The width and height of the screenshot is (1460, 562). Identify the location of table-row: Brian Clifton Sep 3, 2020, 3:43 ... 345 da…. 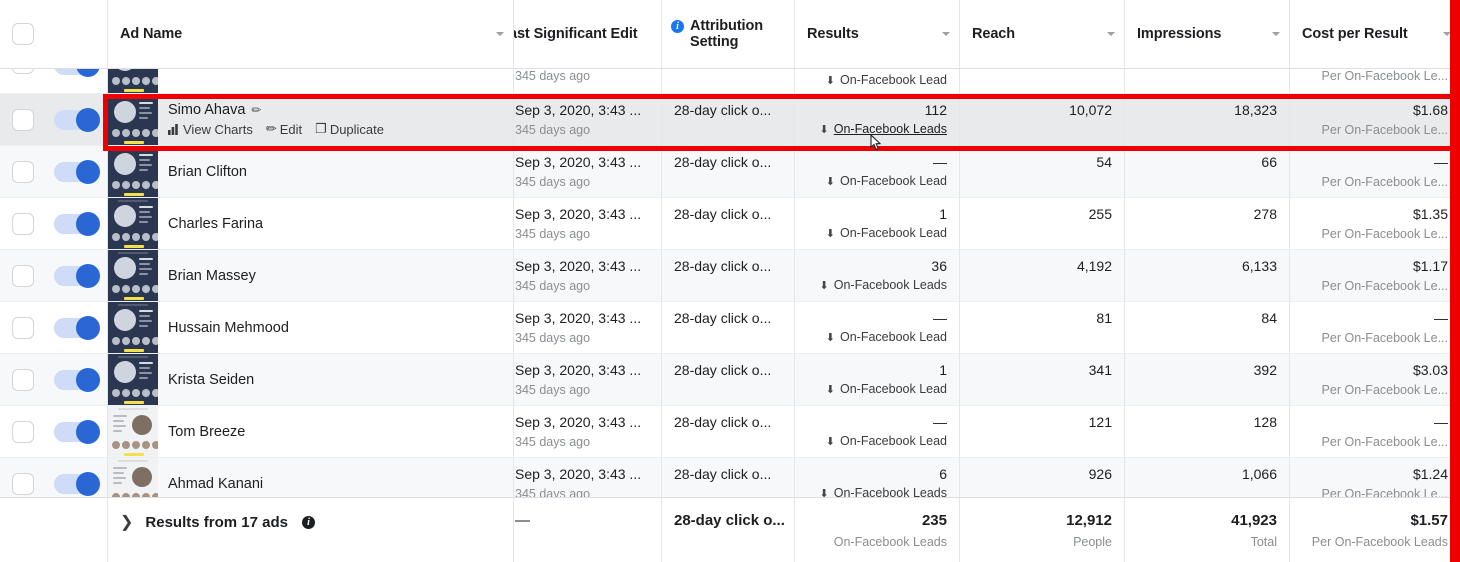
(730, 172).